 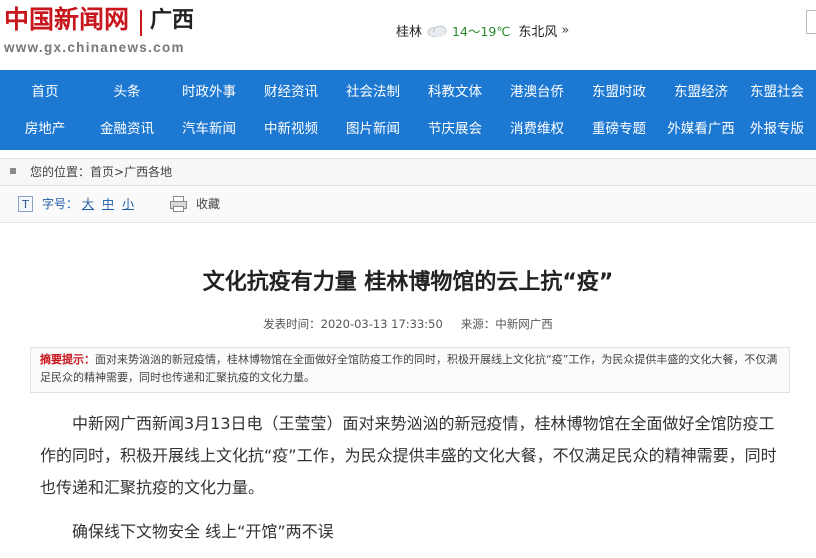 What do you see at coordinates (148, 172) in the screenshot?
I see `breadcrumb-section-link: 广西各地` at bounding box center [148, 172].